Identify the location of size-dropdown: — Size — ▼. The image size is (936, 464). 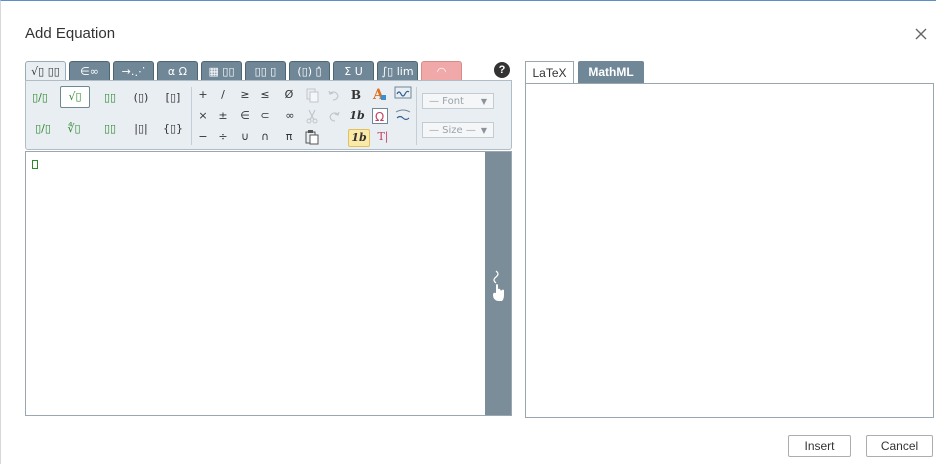
(458, 130).